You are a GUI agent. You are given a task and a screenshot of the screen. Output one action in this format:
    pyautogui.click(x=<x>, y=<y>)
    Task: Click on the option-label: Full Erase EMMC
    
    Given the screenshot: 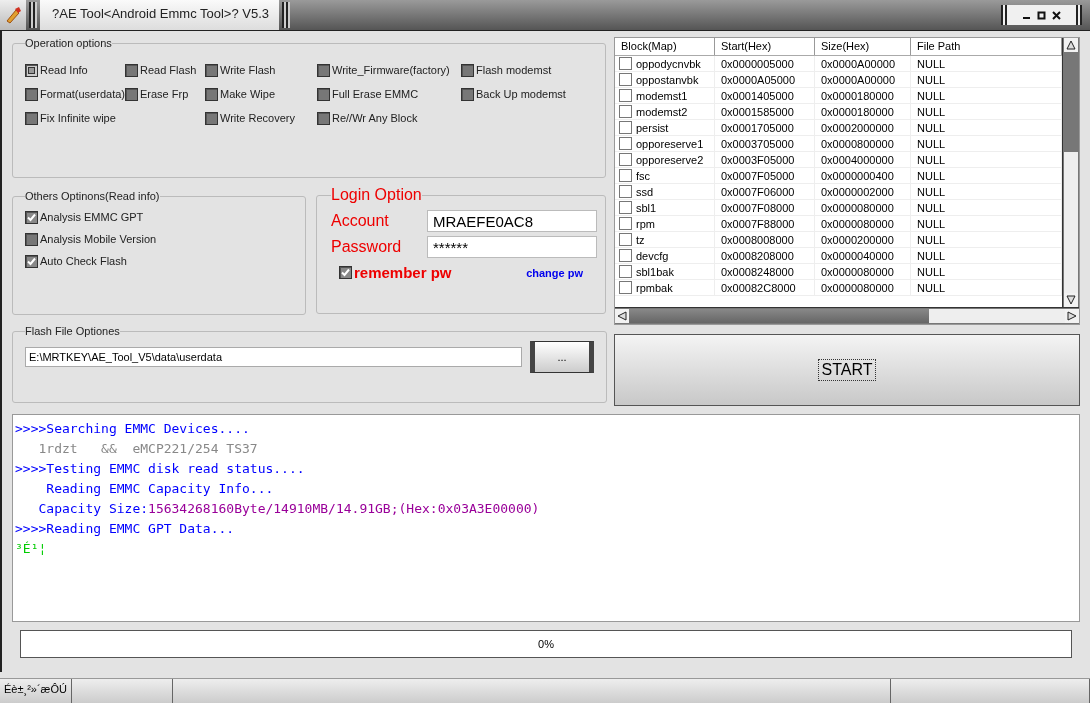 What is the action you would take?
    pyautogui.click(x=375, y=94)
    